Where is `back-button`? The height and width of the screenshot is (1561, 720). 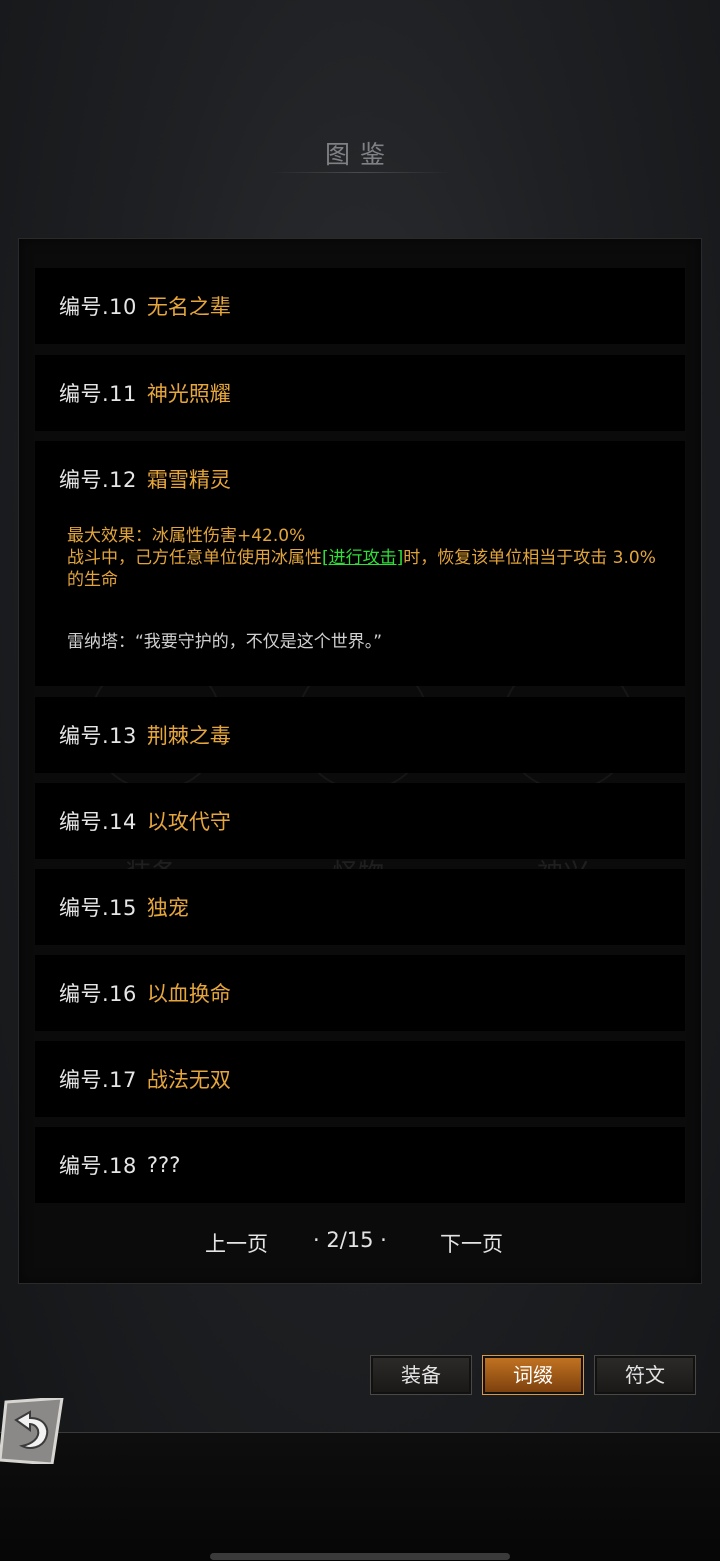 back-button is located at coordinates (32, 1431).